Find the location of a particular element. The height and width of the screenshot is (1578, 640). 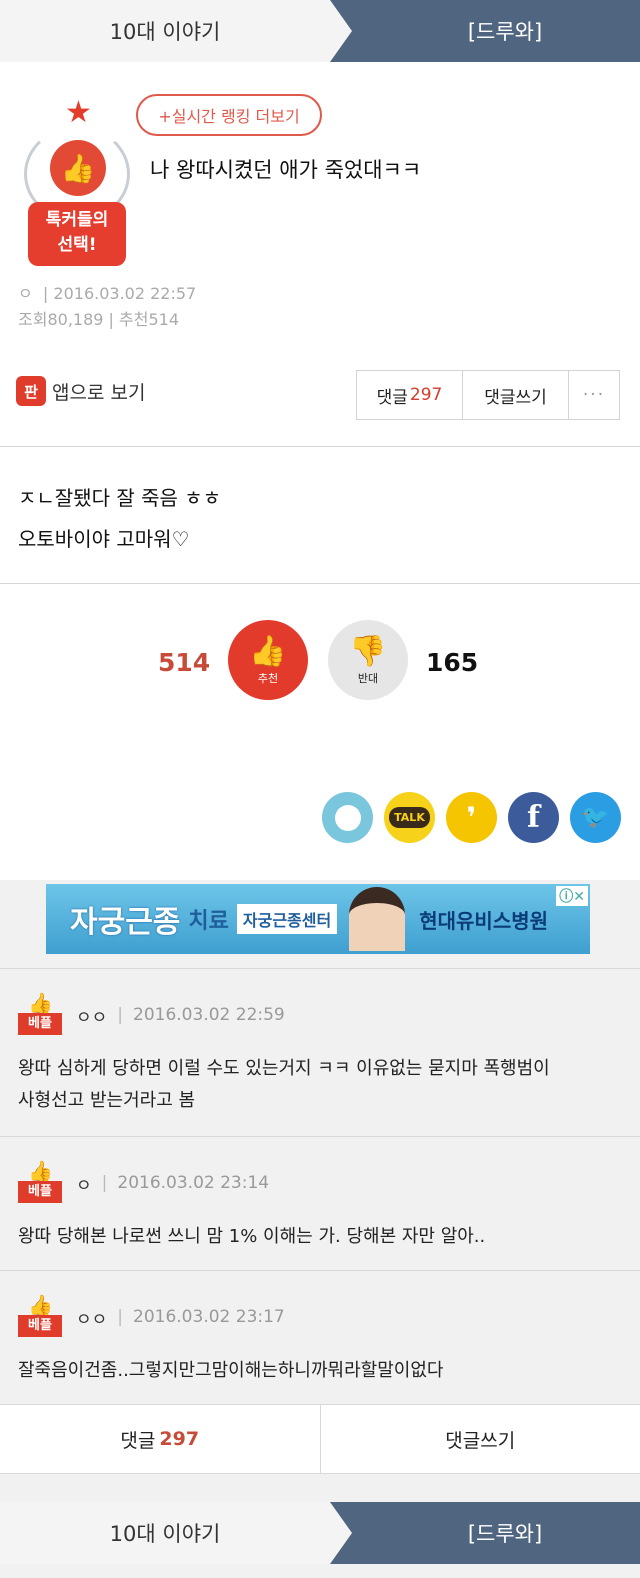

badge-ribbon: 톡커들의 선택! is located at coordinates (77, 234).